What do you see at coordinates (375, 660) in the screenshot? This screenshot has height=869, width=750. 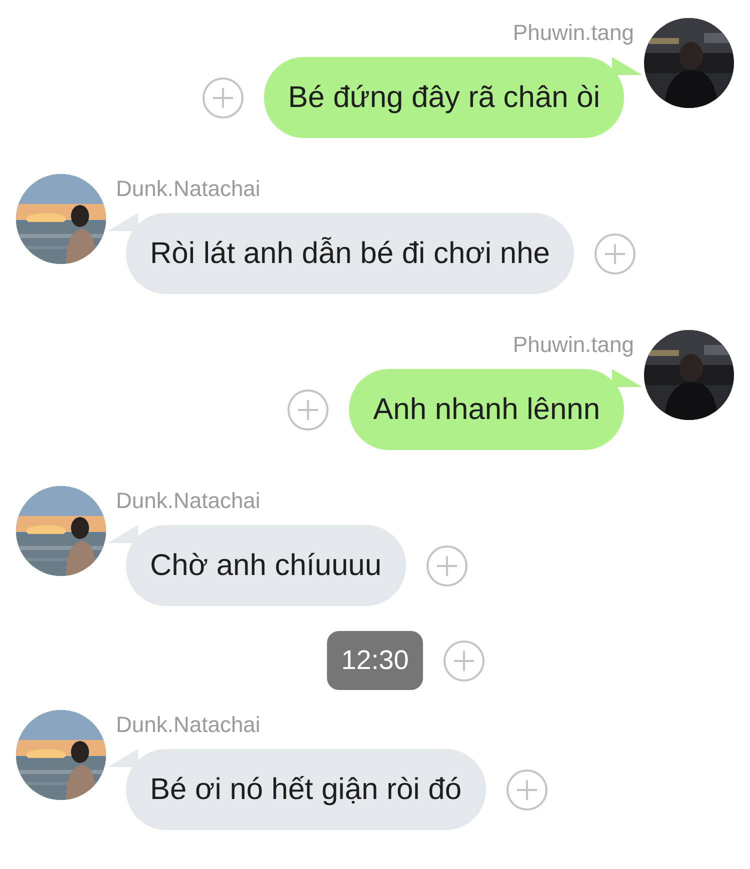 I see `time-stamp: 12:30` at bounding box center [375, 660].